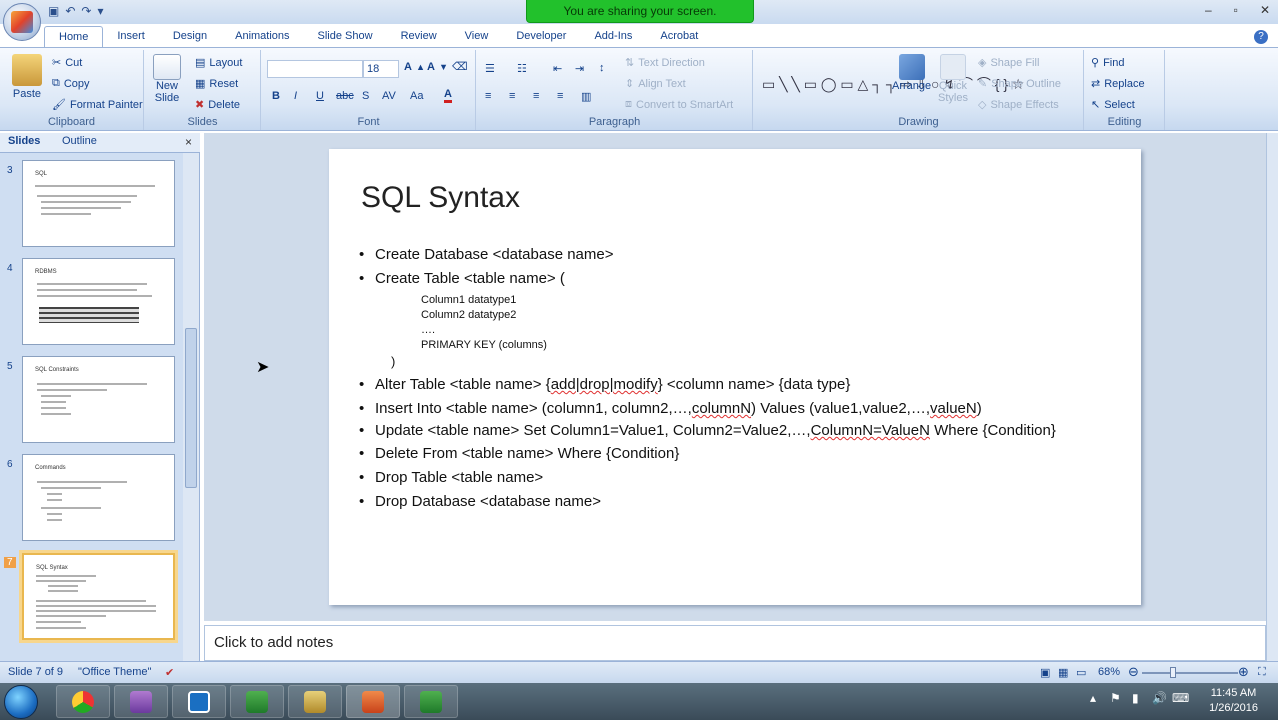 The width and height of the screenshot is (1278, 720). What do you see at coordinates (98, 301) in the screenshot?
I see `slide-thumbnail: RDBMS` at bounding box center [98, 301].